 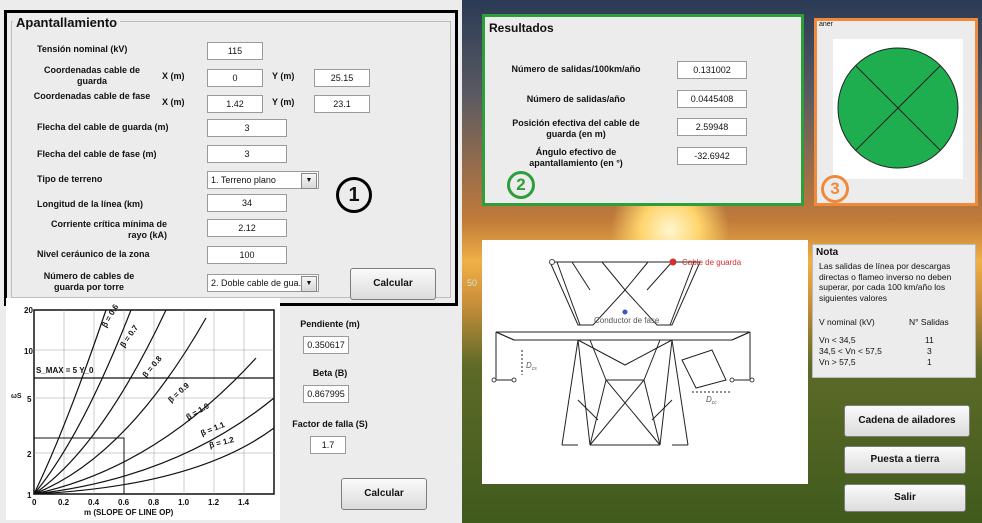 What do you see at coordinates (212, 429) in the screenshot?
I see `curve-label: β = 1.1` at bounding box center [212, 429].